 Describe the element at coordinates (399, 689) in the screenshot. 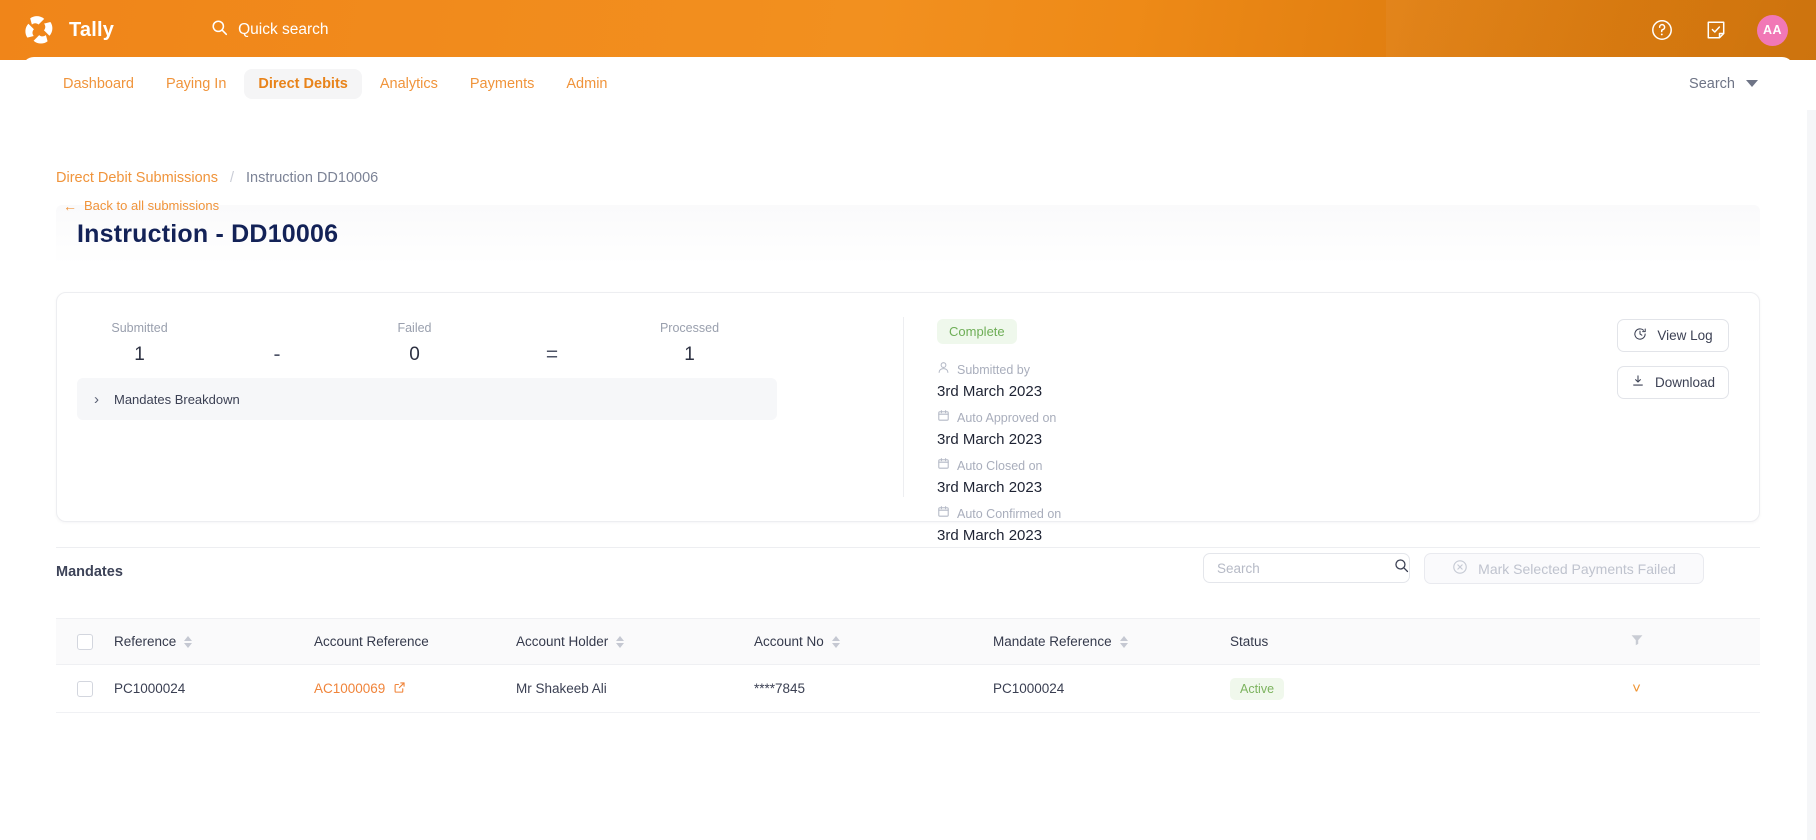

I see `external-link-icon` at that location.